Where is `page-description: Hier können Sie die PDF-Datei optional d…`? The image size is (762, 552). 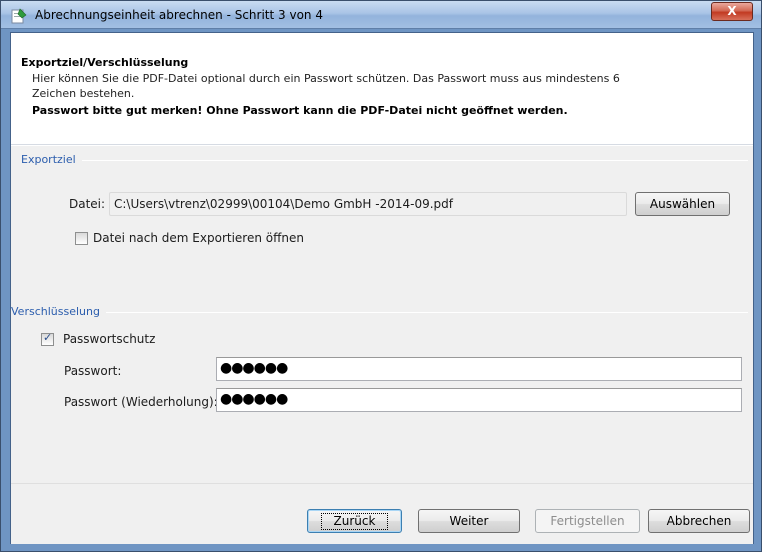
page-description: Hier können Sie die PDF-Datei optional d… is located at coordinates (326, 86).